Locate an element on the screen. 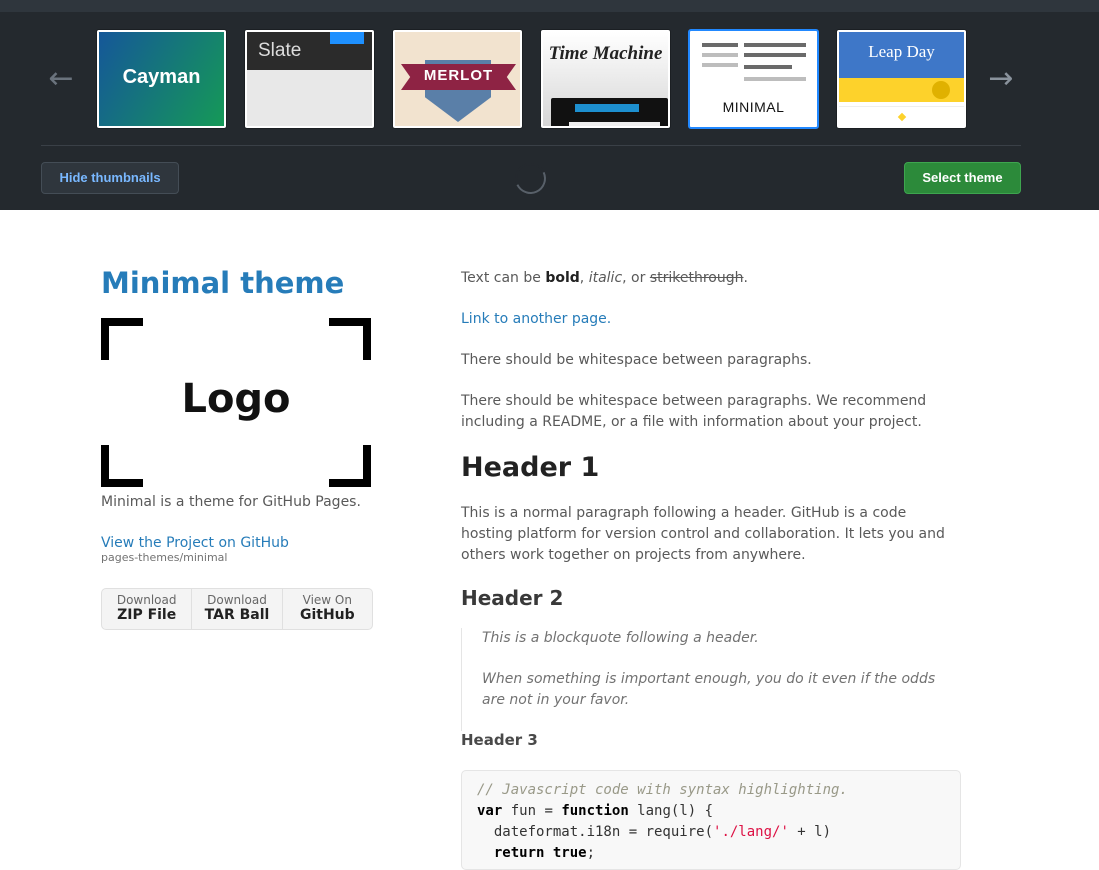  code-text: fun = is located at coordinates (532, 811).